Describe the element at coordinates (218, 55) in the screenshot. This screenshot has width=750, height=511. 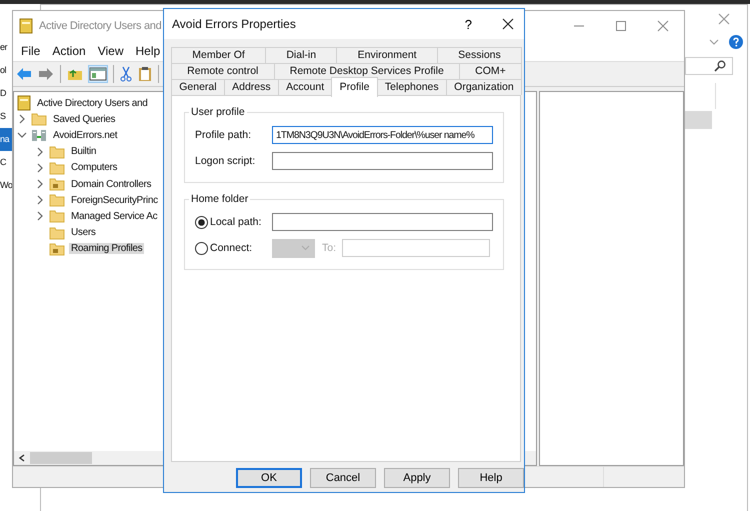
I see `tab: Member Of` at that location.